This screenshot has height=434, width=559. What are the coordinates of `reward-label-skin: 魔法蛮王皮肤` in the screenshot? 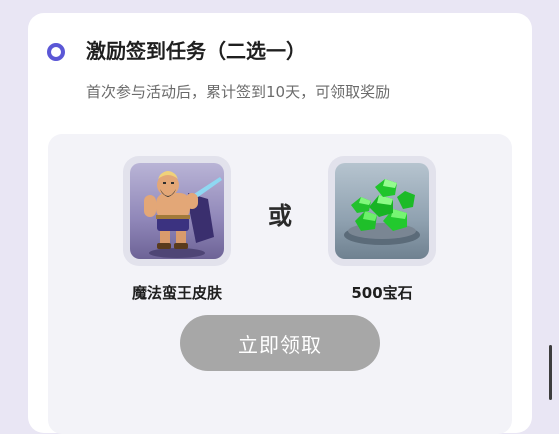 It's located at (176, 293).